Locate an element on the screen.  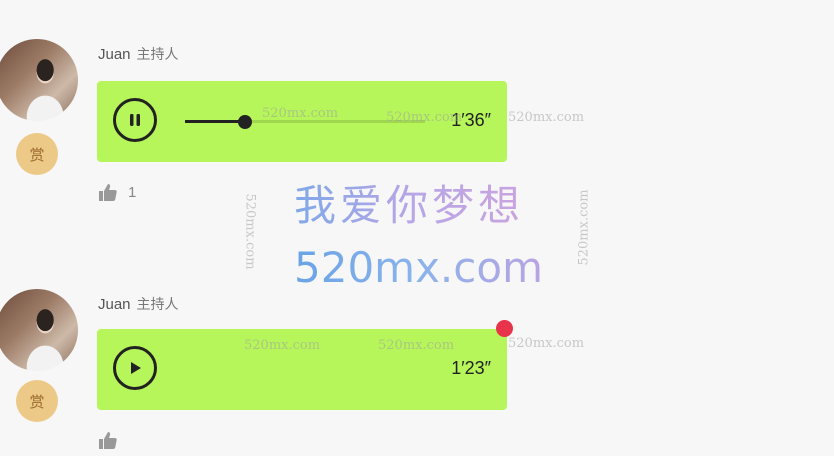
play-button is located at coordinates (135, 368).